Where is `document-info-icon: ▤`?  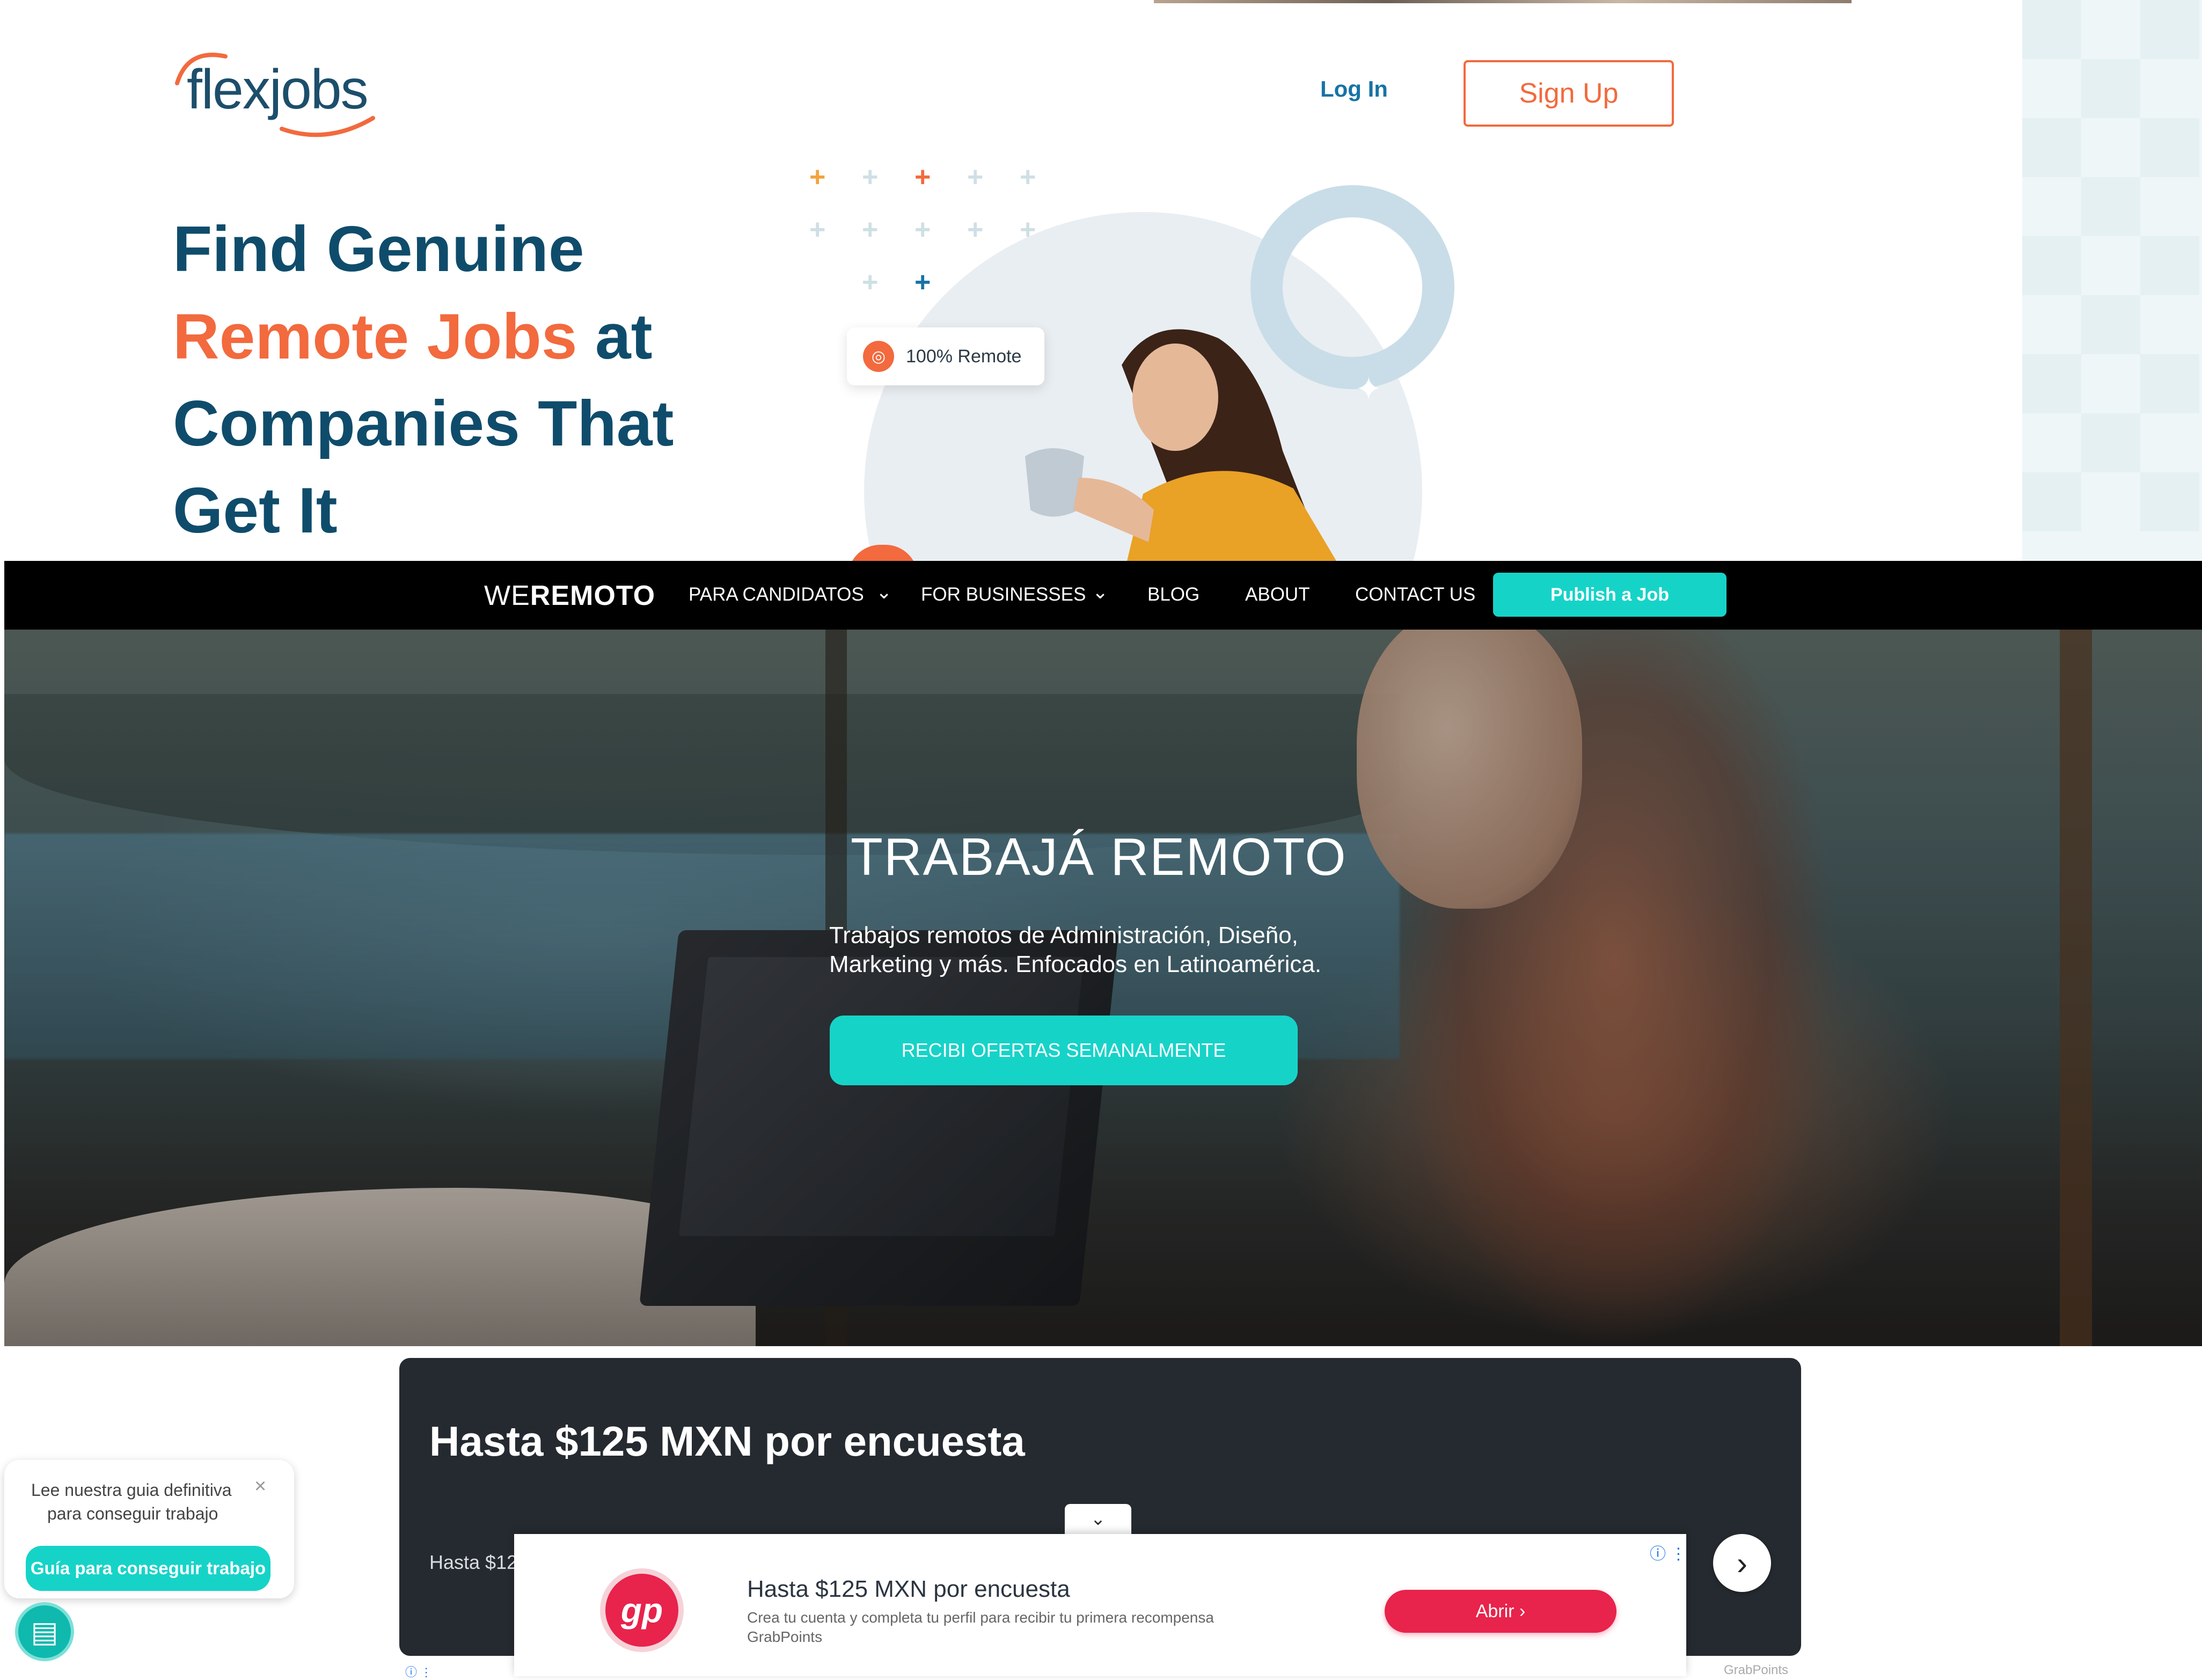
document-info-icon: ▤ is located at coordinates (44, 1631).